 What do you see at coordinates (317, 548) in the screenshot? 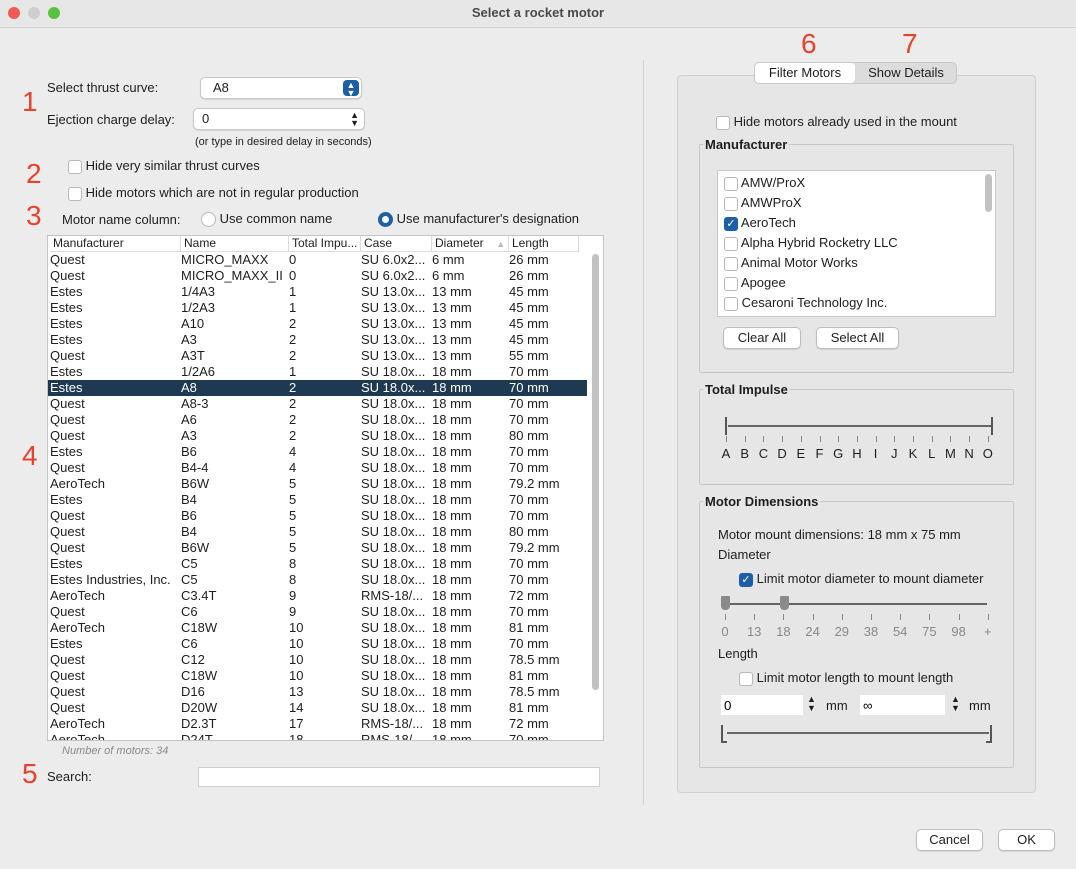
I see `table-row: Quest B6W 5 SU 18.0x... 18 mm 79.2 mm` at bounding box center [317, 548].